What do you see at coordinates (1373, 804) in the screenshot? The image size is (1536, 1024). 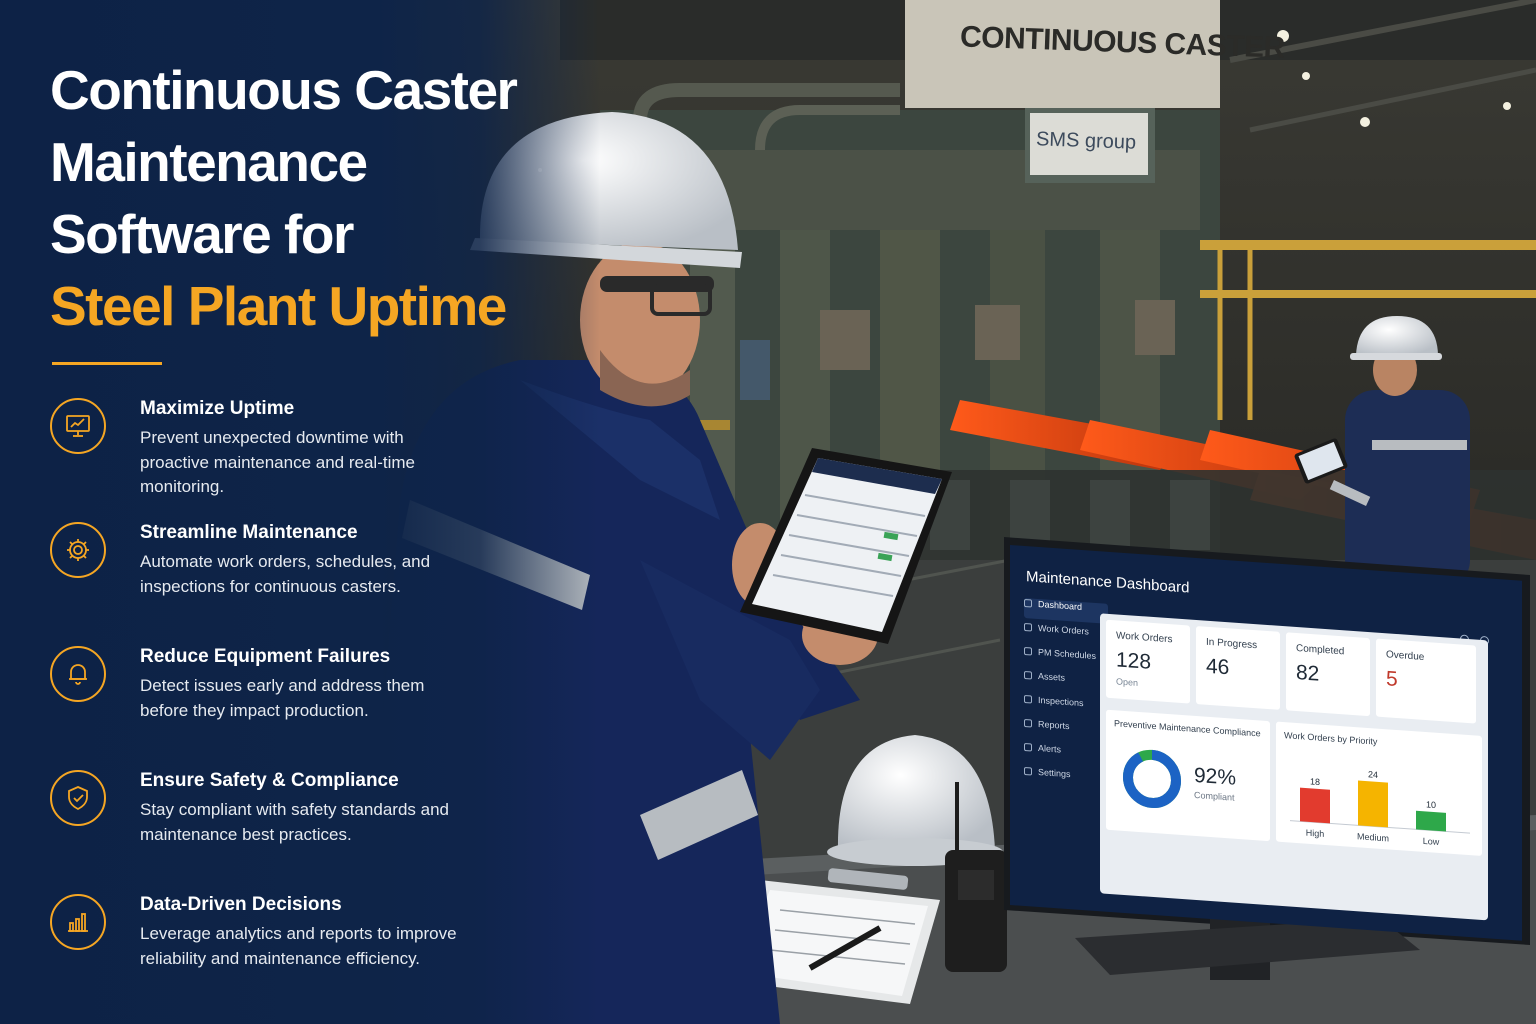 I see `bar-medium` at bounding box center [1373, 804].